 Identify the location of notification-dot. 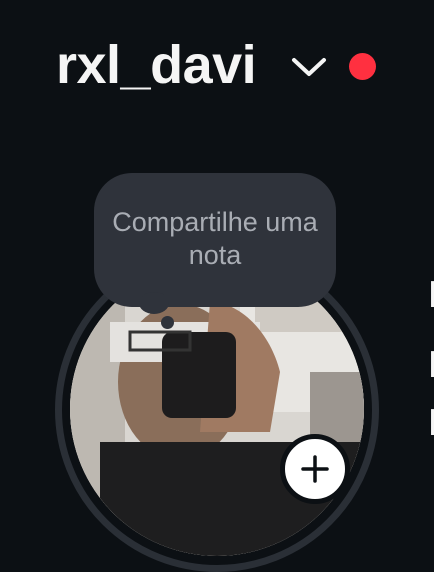
(362, 66).